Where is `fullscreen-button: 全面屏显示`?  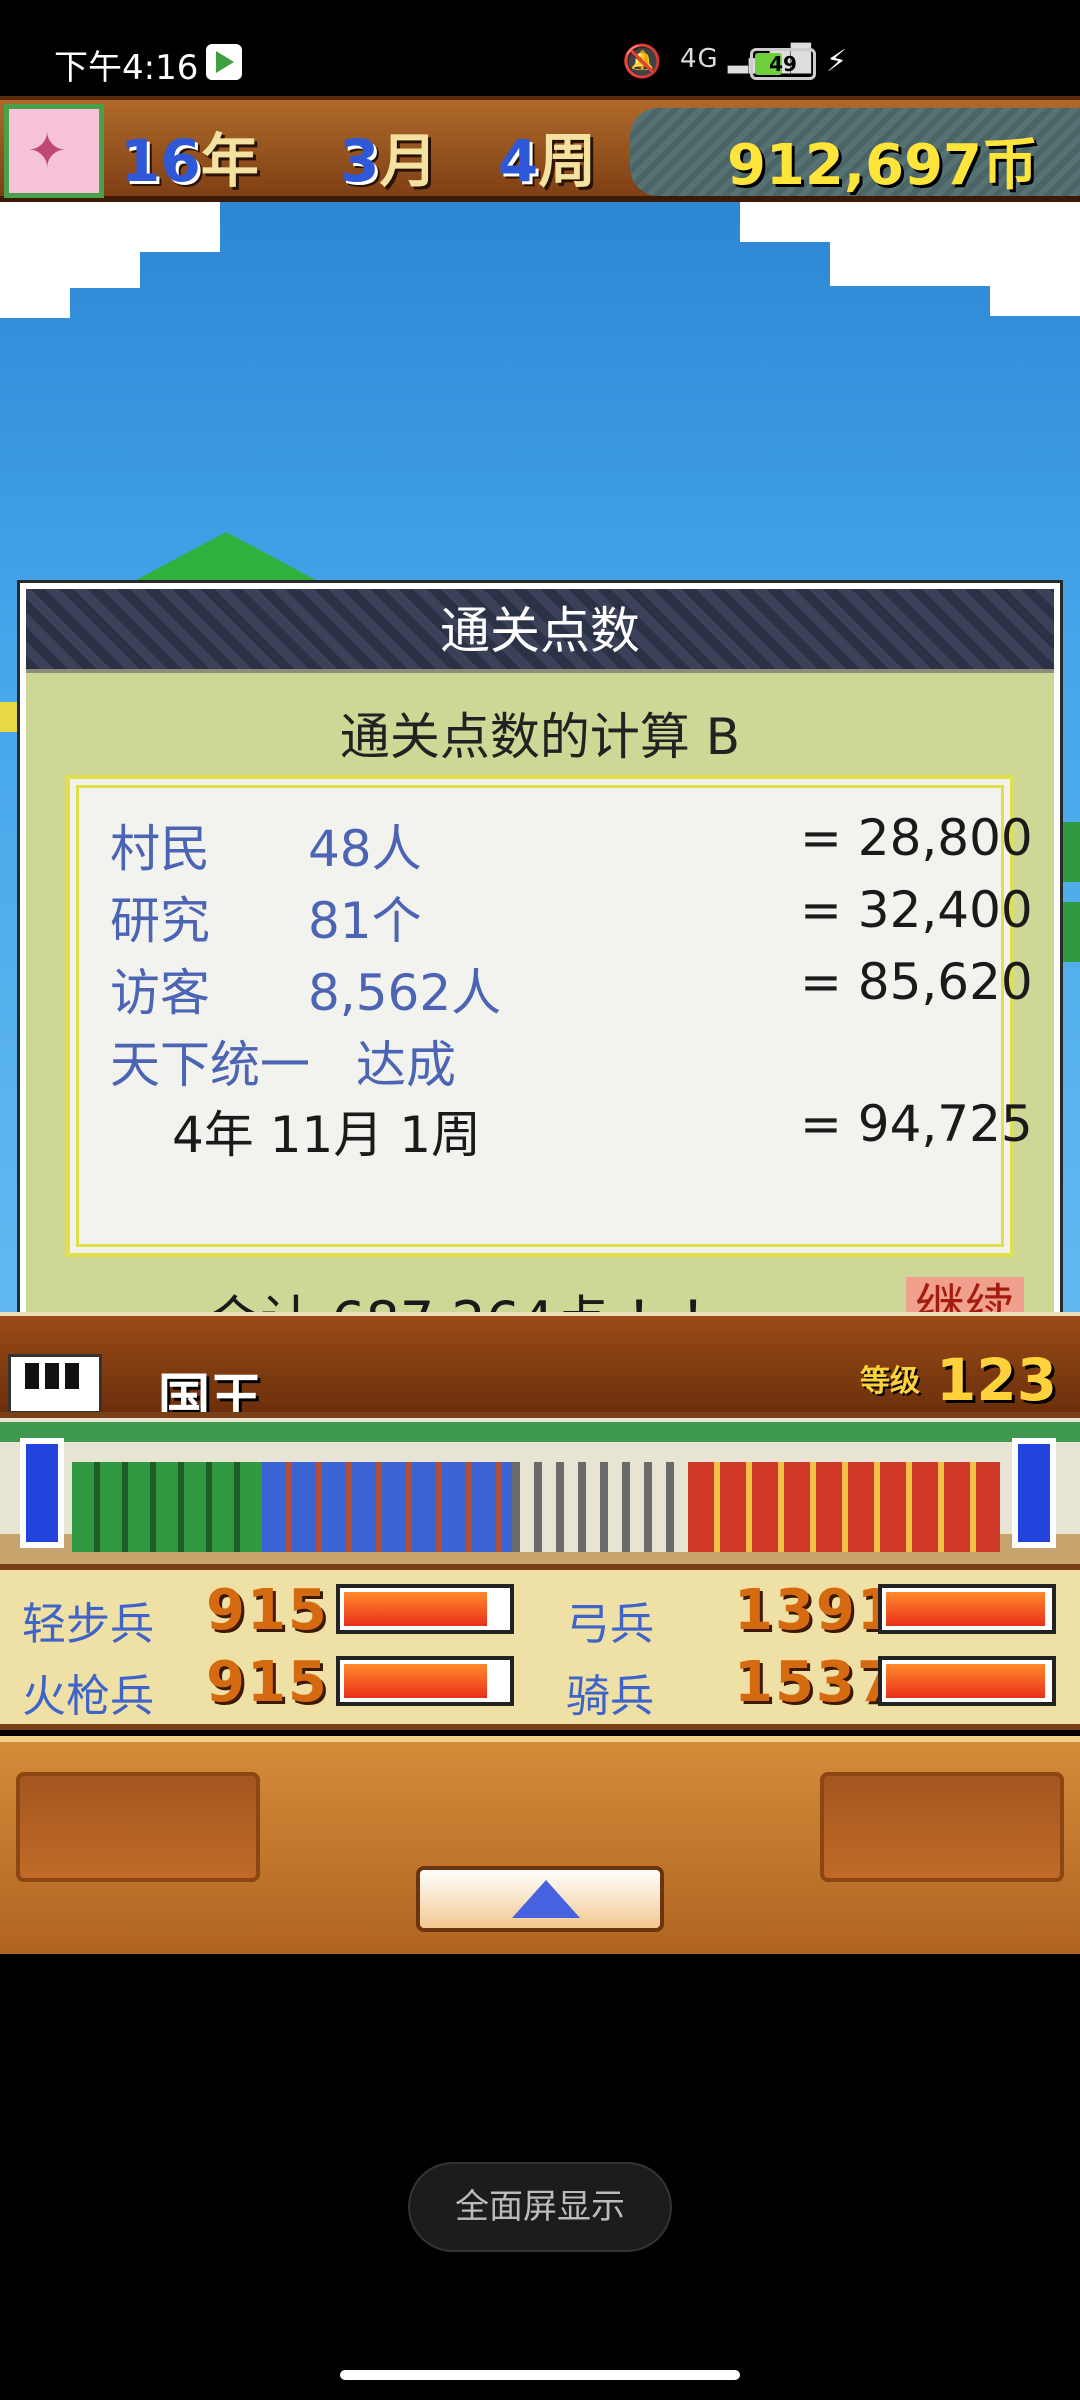
fullscreen-button: 全面屏显示 is located at coordinates (540, 2207).